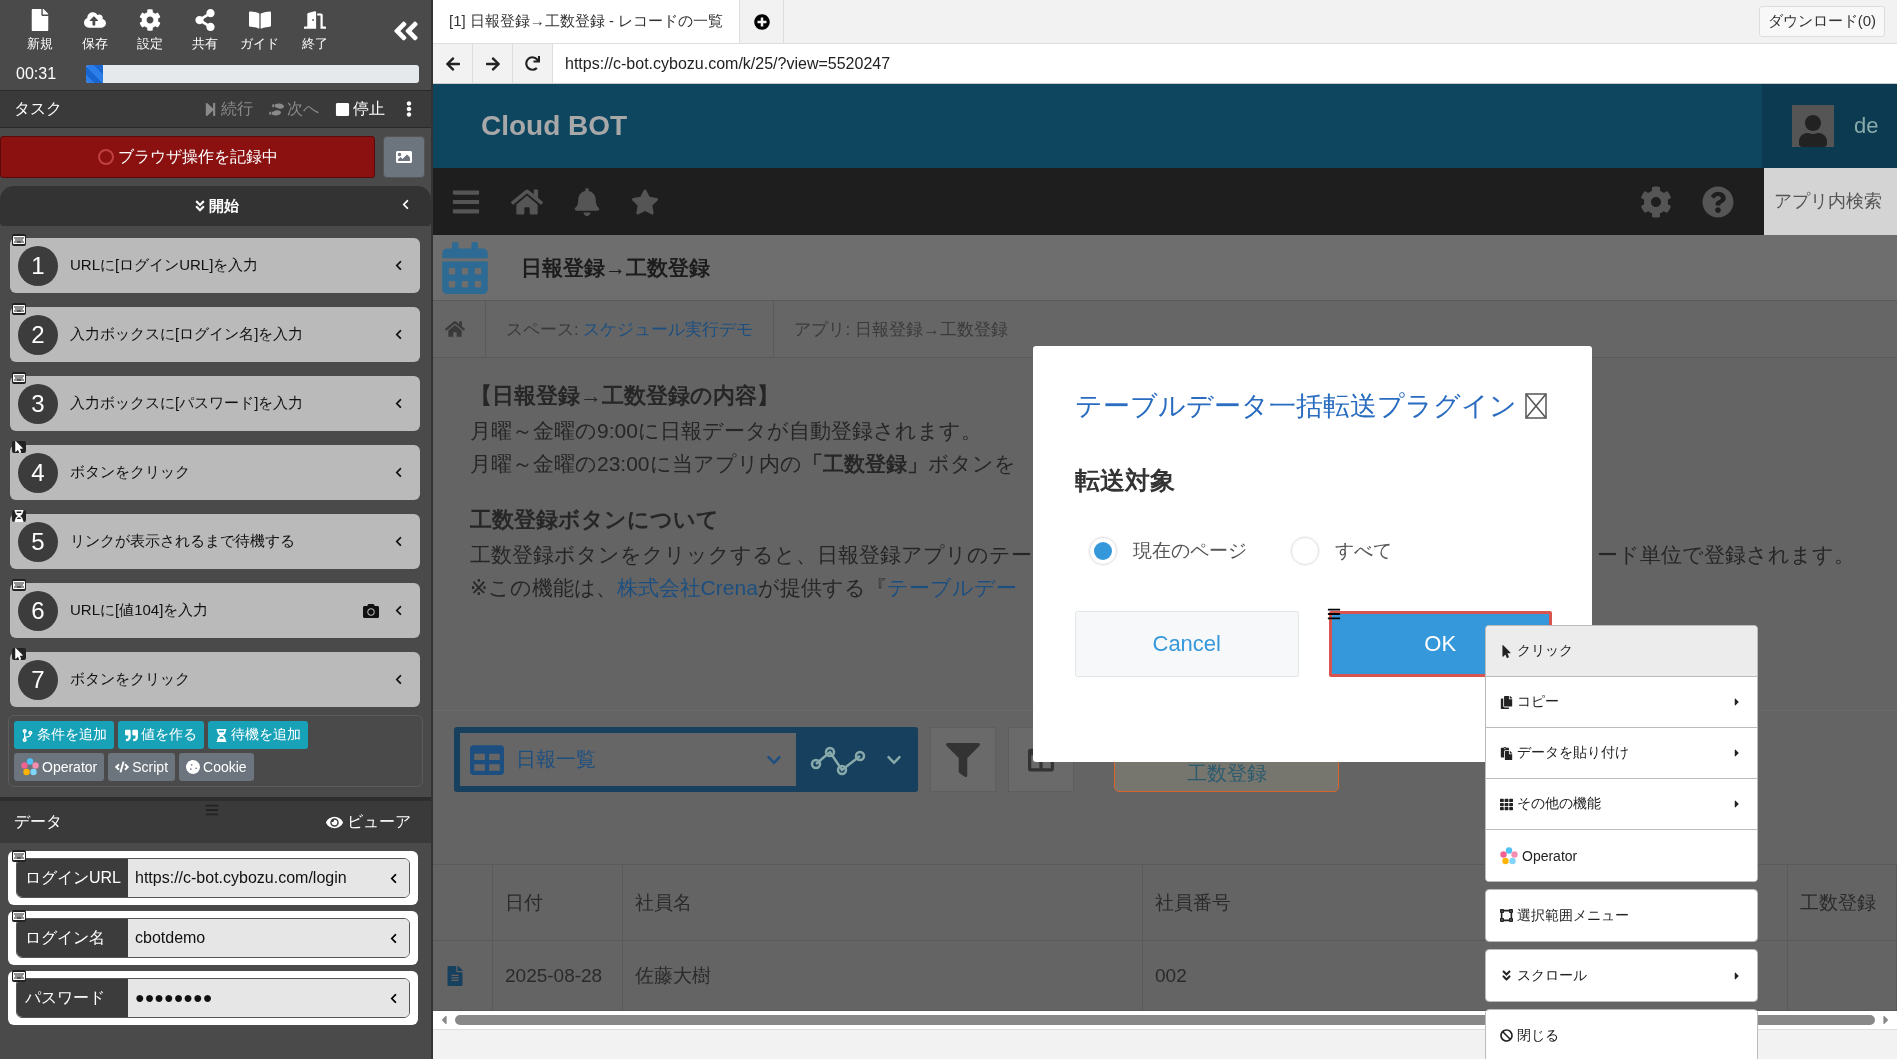  What do you see at coordinates (39, 31) in the screenshot?
I see `toolbar-button: 新規` at bounding box center [39, 31].